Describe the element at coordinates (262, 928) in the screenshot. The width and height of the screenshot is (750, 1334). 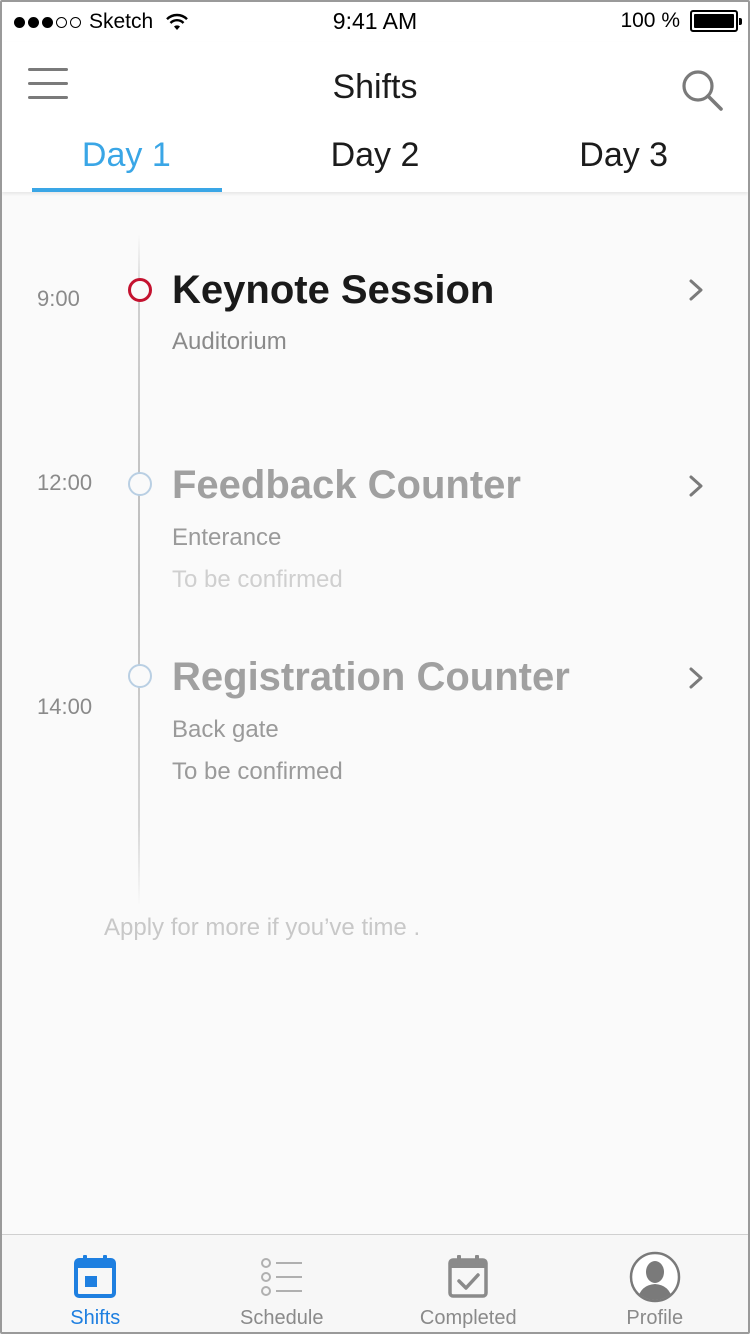
I see `apply-more-link: Apply for more if you’ve time .` at that location.